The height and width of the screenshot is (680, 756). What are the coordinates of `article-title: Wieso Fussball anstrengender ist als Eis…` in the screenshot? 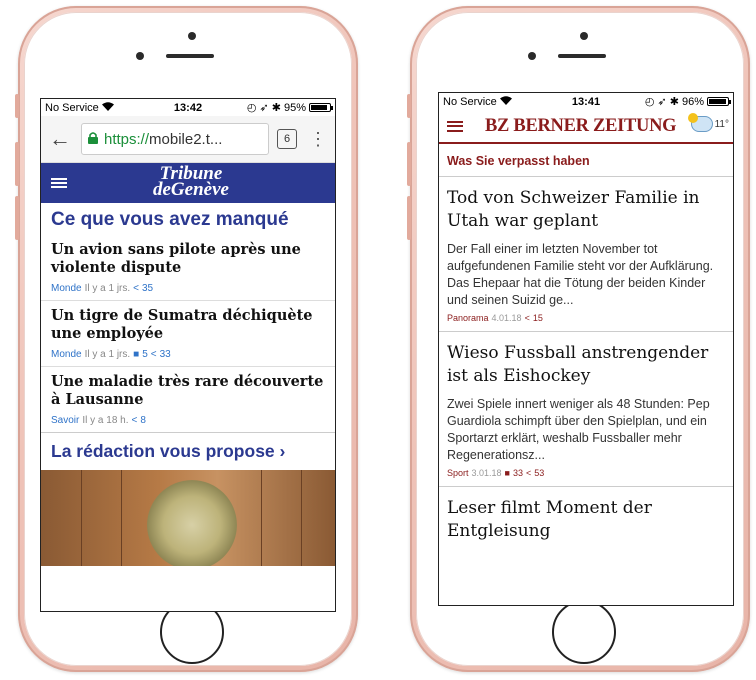 It's located at (586, 365).